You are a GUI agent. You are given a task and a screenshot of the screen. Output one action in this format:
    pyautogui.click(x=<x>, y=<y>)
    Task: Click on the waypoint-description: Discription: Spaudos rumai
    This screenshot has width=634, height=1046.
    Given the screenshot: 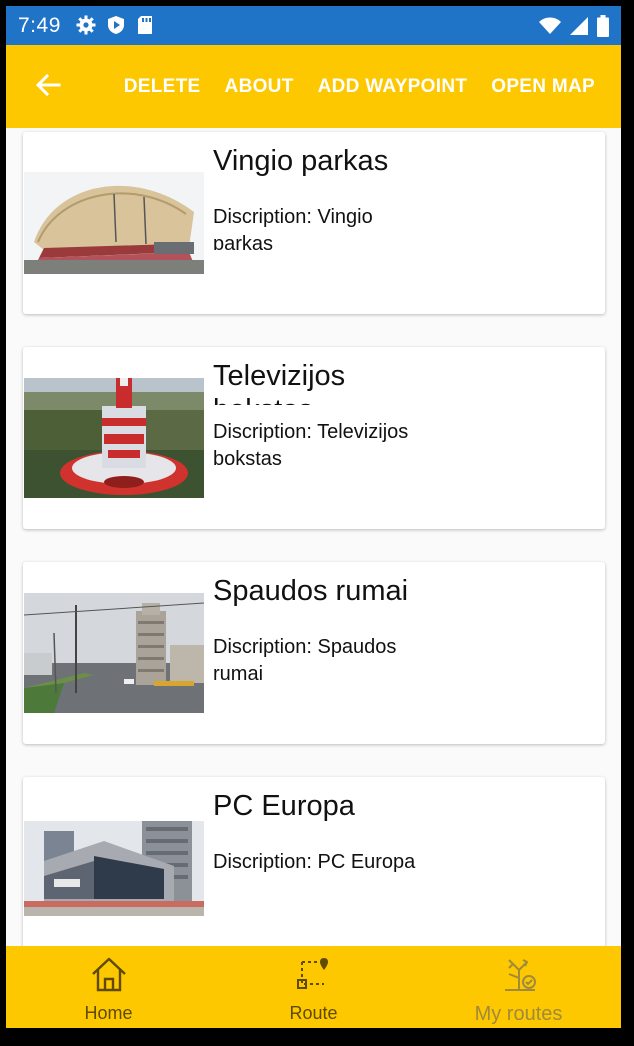 What is the action you would take?
    pyautogui.click(x=305, y=658)
    